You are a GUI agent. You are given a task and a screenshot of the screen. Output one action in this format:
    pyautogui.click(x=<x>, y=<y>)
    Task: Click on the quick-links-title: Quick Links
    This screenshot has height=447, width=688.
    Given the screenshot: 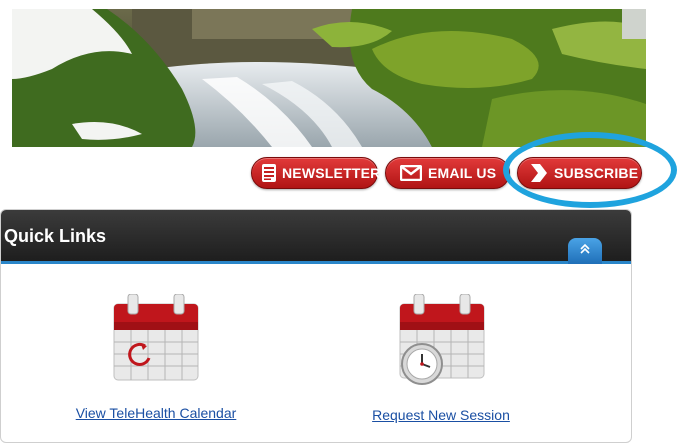 What is the action you would take?
    pyautogui.click(x=55, y=236)
    